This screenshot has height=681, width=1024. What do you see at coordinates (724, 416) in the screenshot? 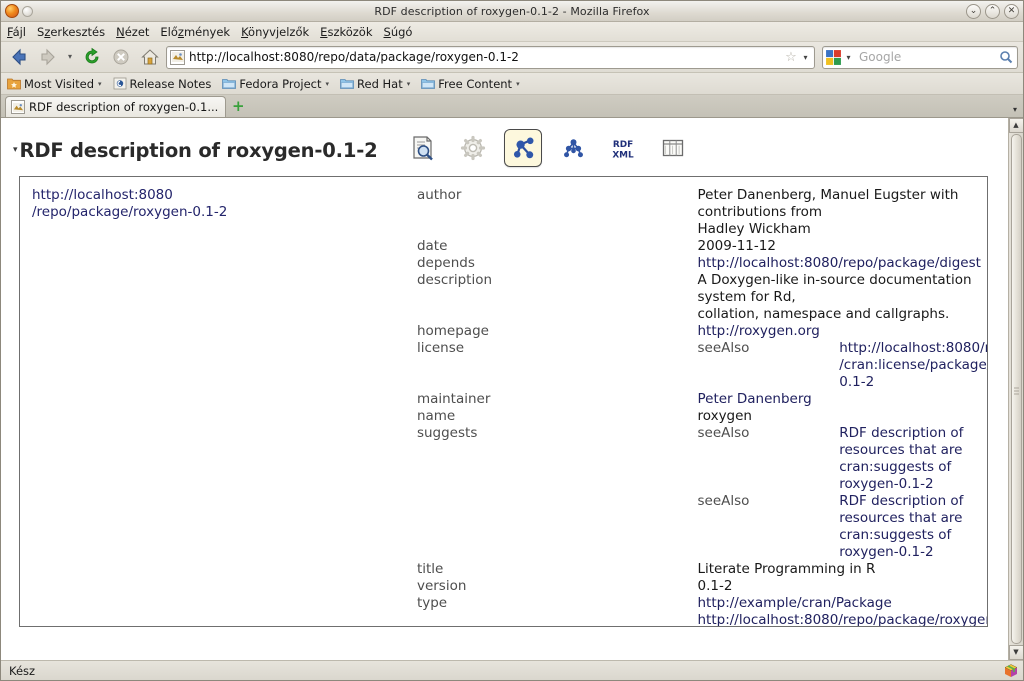
I see `object-literal: roxygen` at bounding box center [724, 416].